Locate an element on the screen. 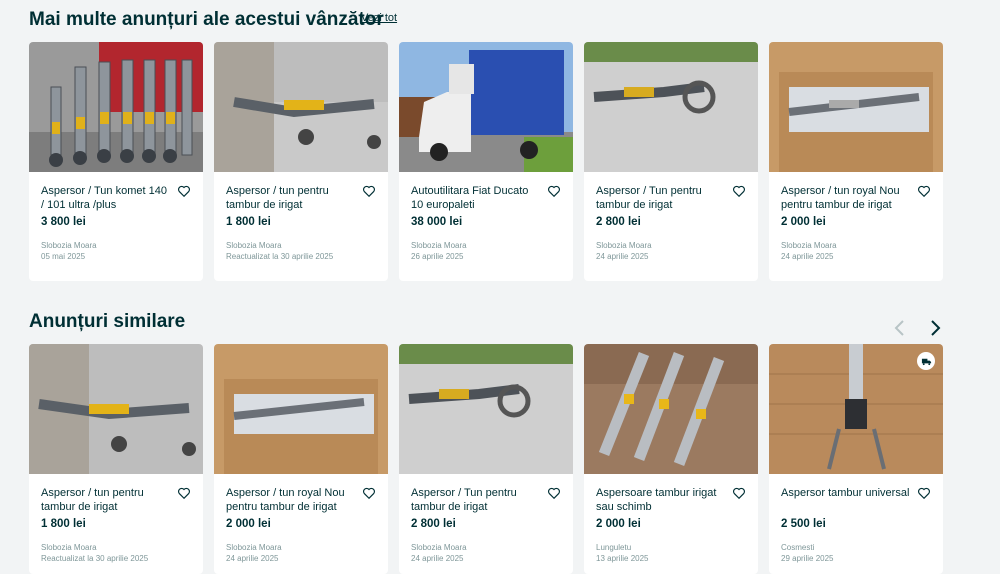 The image size is (1000, 574). listing-price: 2 500 lei is located at coordinates (803, 524).